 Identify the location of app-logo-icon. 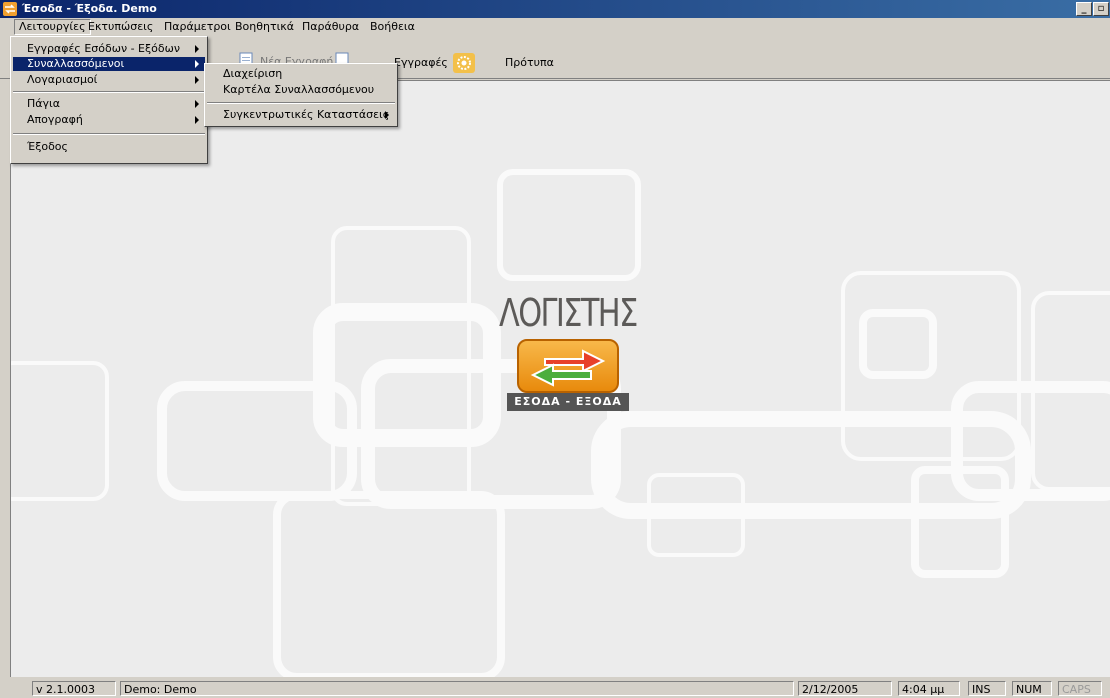
(10, 9).